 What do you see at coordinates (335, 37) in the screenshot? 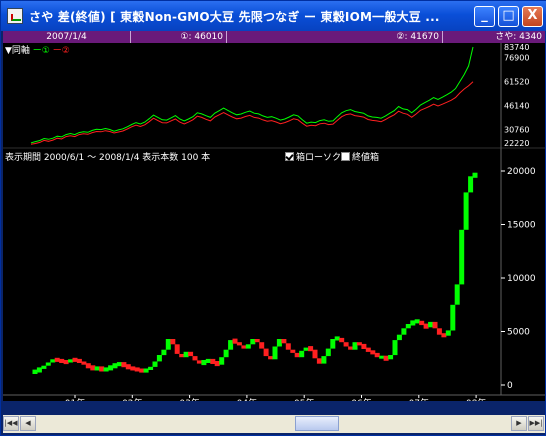
I see `info-series2-value: ②: 41670` at bounding box center [335, 37].